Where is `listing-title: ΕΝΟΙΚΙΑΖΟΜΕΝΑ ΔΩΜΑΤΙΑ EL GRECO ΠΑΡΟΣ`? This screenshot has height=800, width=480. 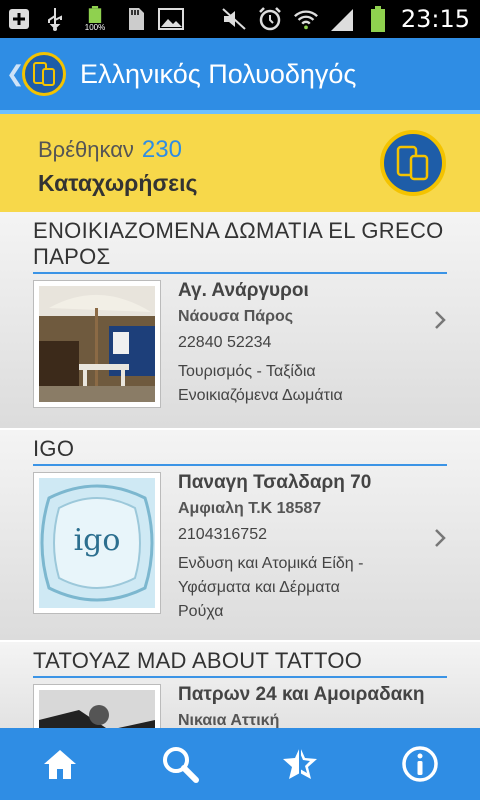 listing-title: ΕΝΟΙΚΙΑΖΟΜΕΝΑ ΔΩΜΑΤΙΑ EL GRECO ΠΑΡΟΣ is located at coordinates (238, 243).